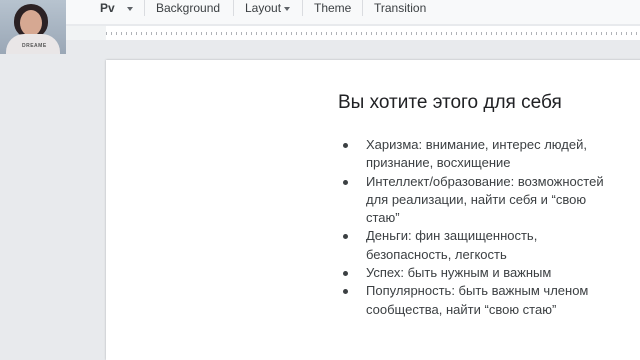 The height and width of the screenshot is (360, 640). What do you see at coordinates (400, 8) in the screenshot?
I see `transition-button: Transition` at bounding box center [400, 8].